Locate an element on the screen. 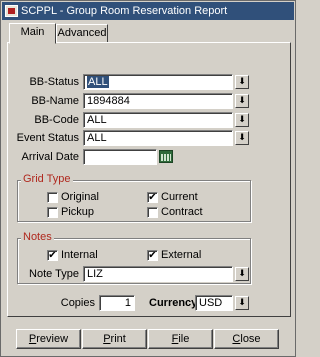 The width and height of the screenshot is (320, 357). tab-main-label: Main is located at coordinates (32, 32).